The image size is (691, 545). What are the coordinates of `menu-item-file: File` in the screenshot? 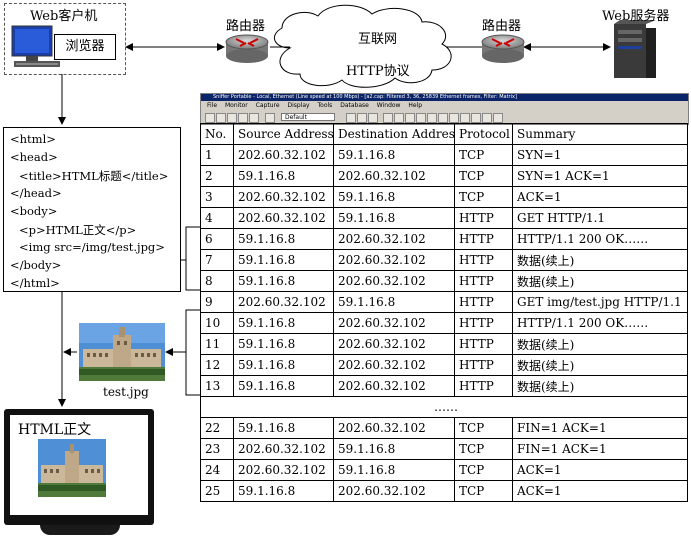 It's located at (212, 105).